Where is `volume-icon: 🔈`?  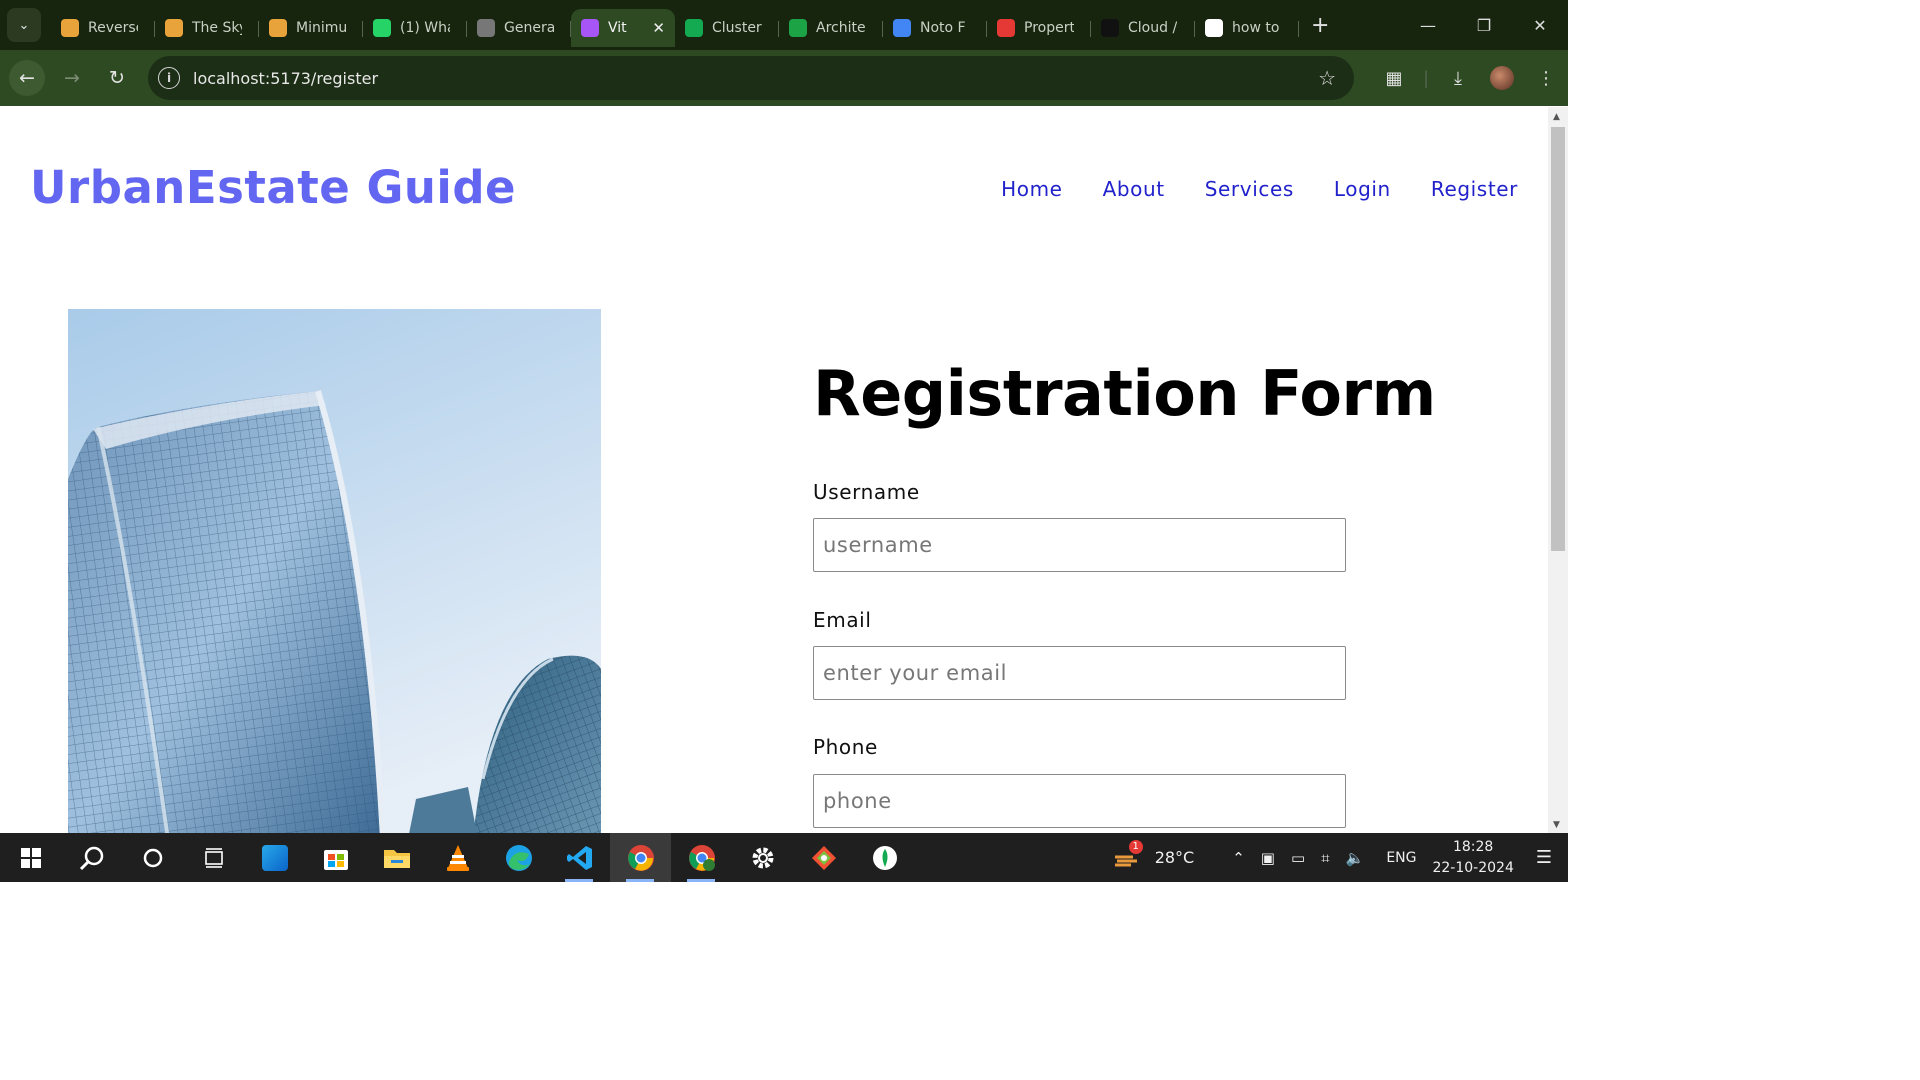 volume-icon: 🔈 is located at coordinates (1355, 858).